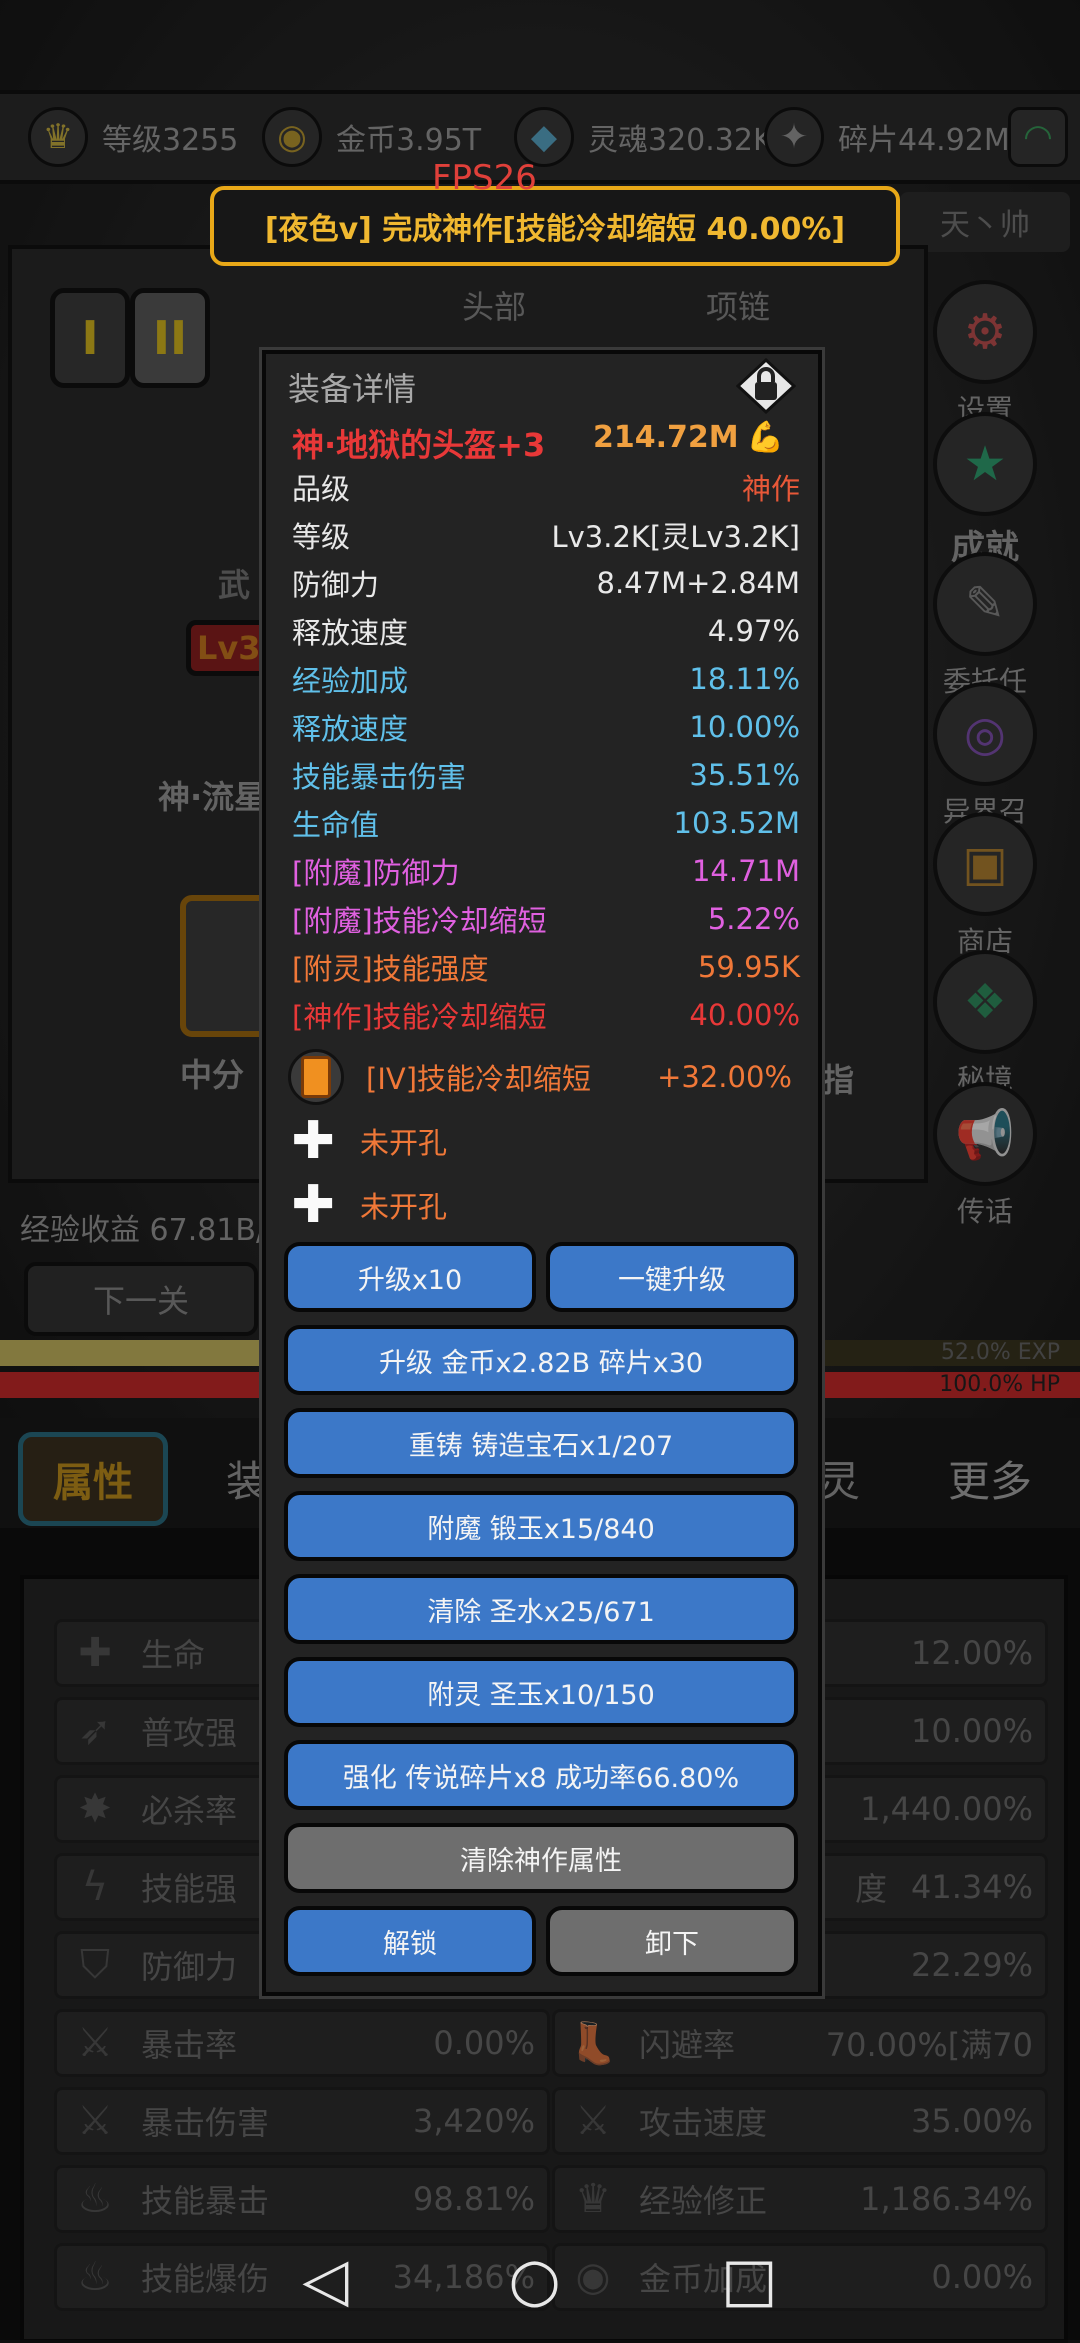  What do you see at coordinates (546, 632) in the screenshot?
I see `prop-row: 释放速度 4.97%` at bounding box center [546, 632].